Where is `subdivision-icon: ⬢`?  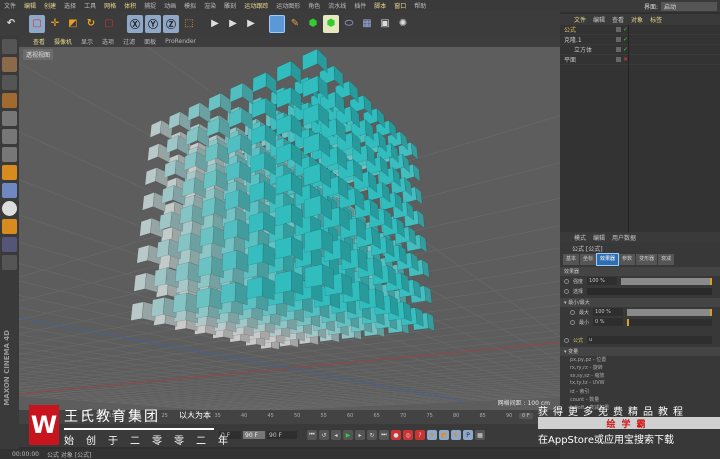 subdivision-icon: ⬢ is located at coordinates (313, 24).